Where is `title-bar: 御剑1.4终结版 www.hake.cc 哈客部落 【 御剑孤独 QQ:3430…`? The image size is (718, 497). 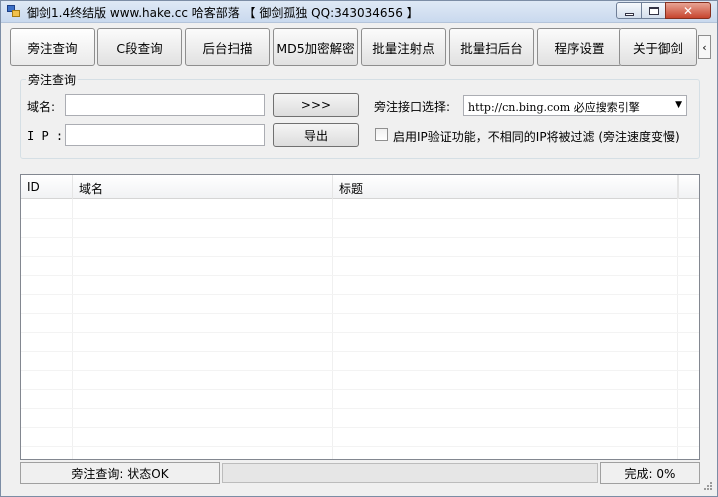 title-bar: 御剑1.4终结版 www.hake.cc 哈客部落 【 御剑孤独 QQ:3430… is located at coordinates (359, 12).